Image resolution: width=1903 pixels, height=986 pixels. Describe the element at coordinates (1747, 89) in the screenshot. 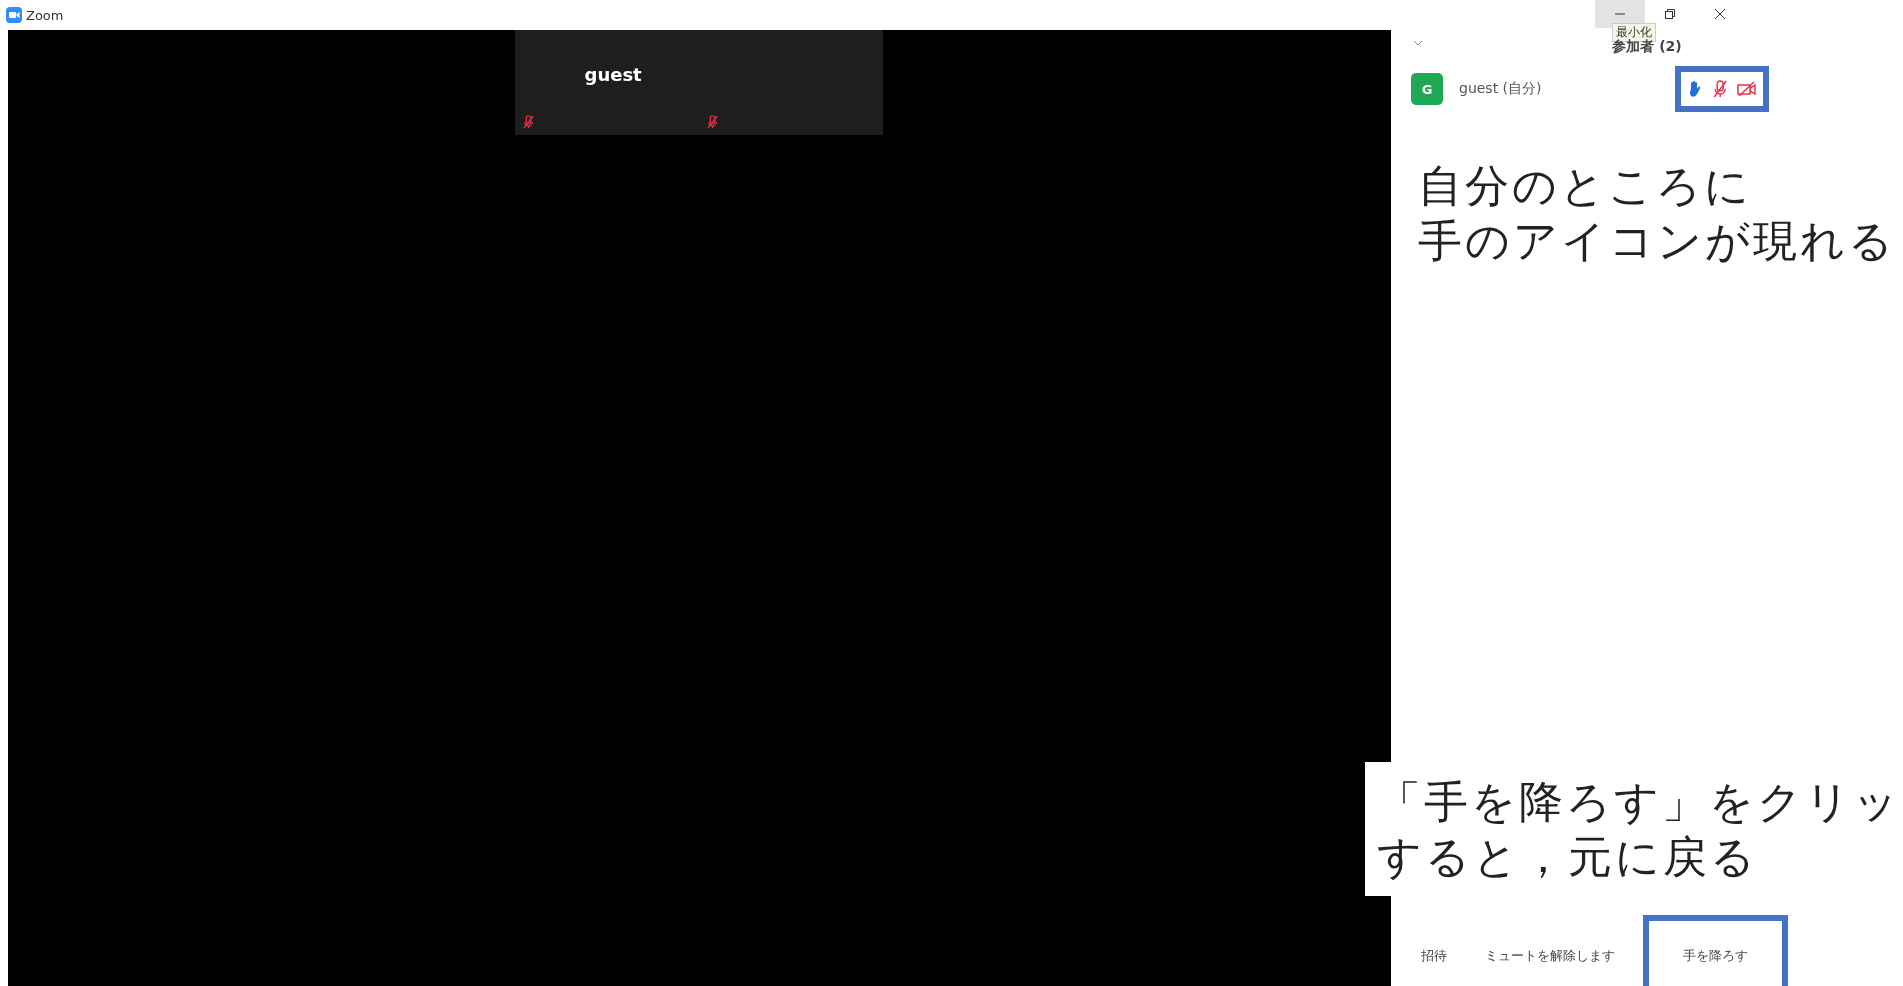

I see `video-off-icon` at that location.